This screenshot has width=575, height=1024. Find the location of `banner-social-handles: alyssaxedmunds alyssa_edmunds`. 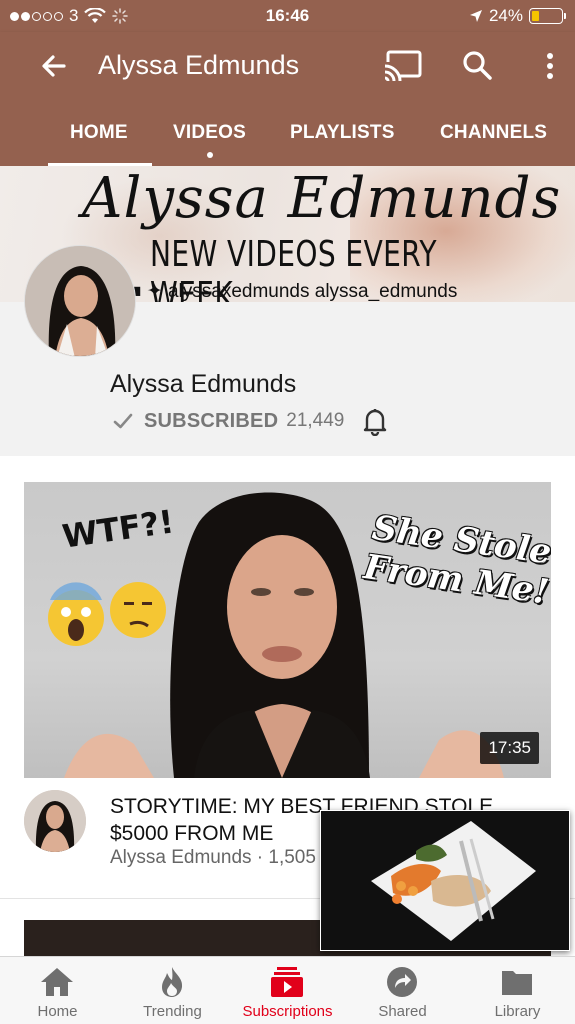

banner-social-handles: alyssaxedmunds alyssa_edmunds is located at coordinates (312, 291).